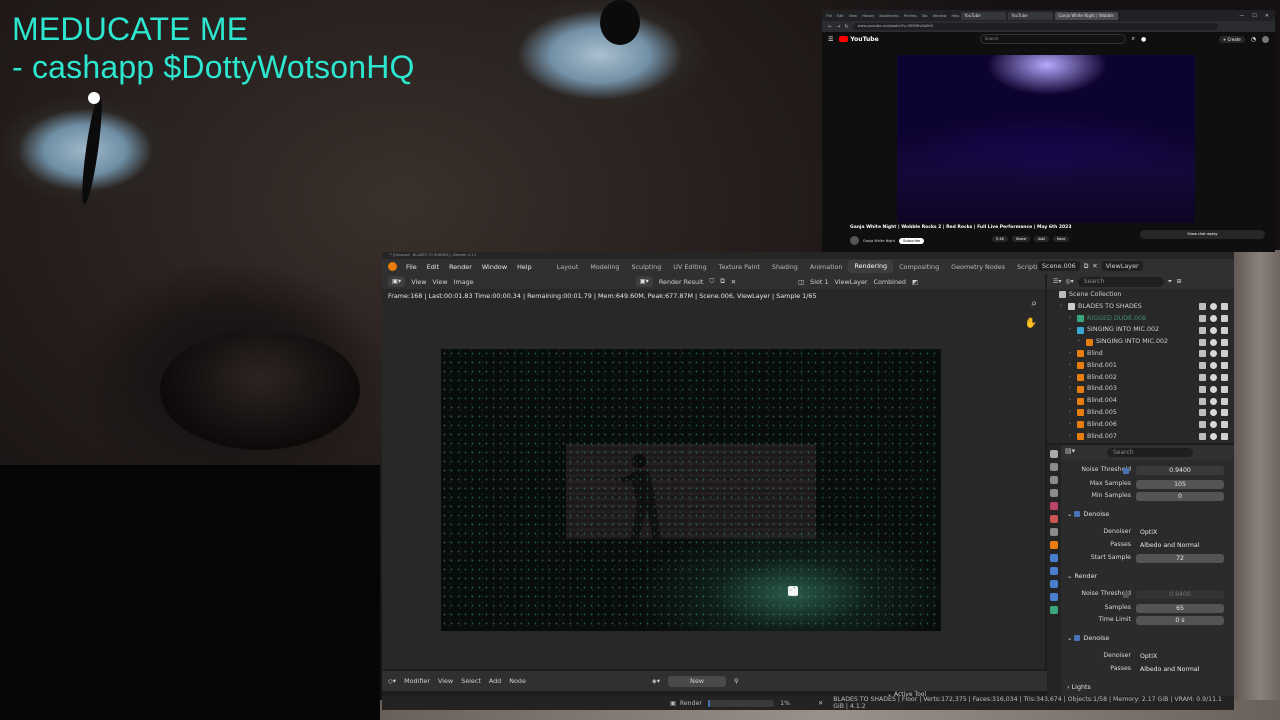 The image size is (1280, 720). What do you see at coordinates (433, 267) in the screenshot?
I see `menu-edit: Edit` at bounding box center [433, 267].